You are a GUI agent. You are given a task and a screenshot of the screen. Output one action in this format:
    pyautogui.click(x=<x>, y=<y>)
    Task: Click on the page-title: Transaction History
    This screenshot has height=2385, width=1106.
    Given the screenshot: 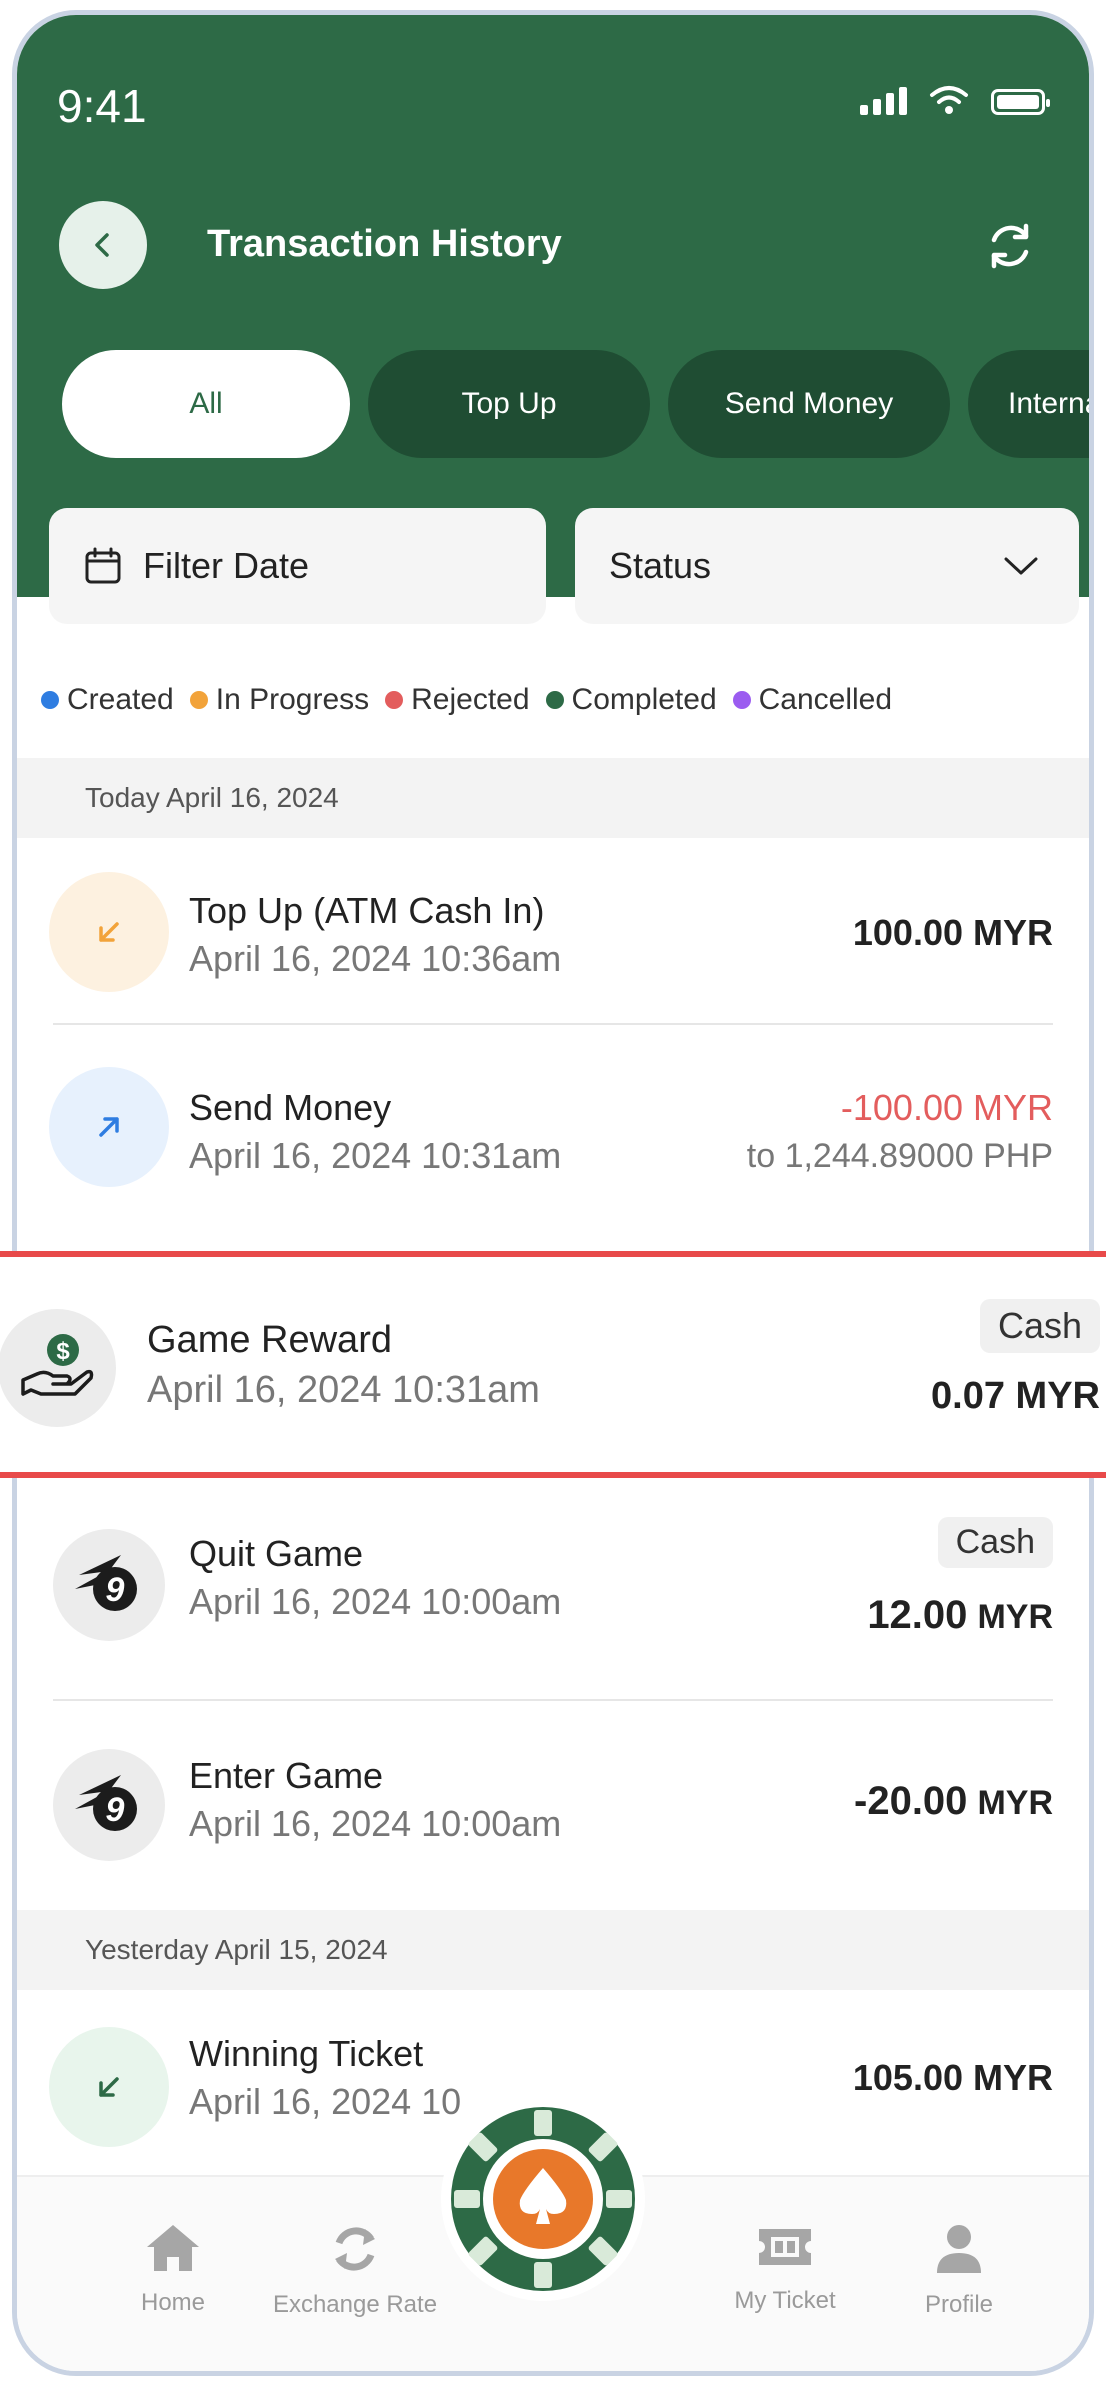 What is the action you would take?
    pyautogui.click(x=384, y=244)
    